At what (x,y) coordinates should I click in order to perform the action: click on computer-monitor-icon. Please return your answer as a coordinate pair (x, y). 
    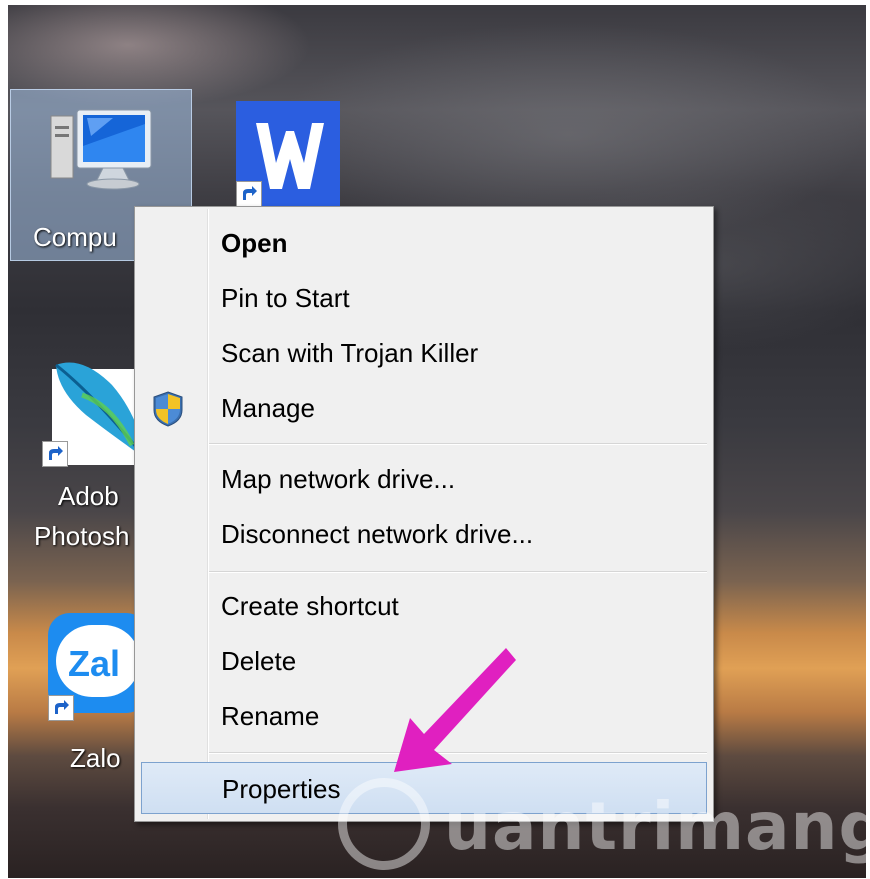
    Looking at the image, I should click on (101, 149).